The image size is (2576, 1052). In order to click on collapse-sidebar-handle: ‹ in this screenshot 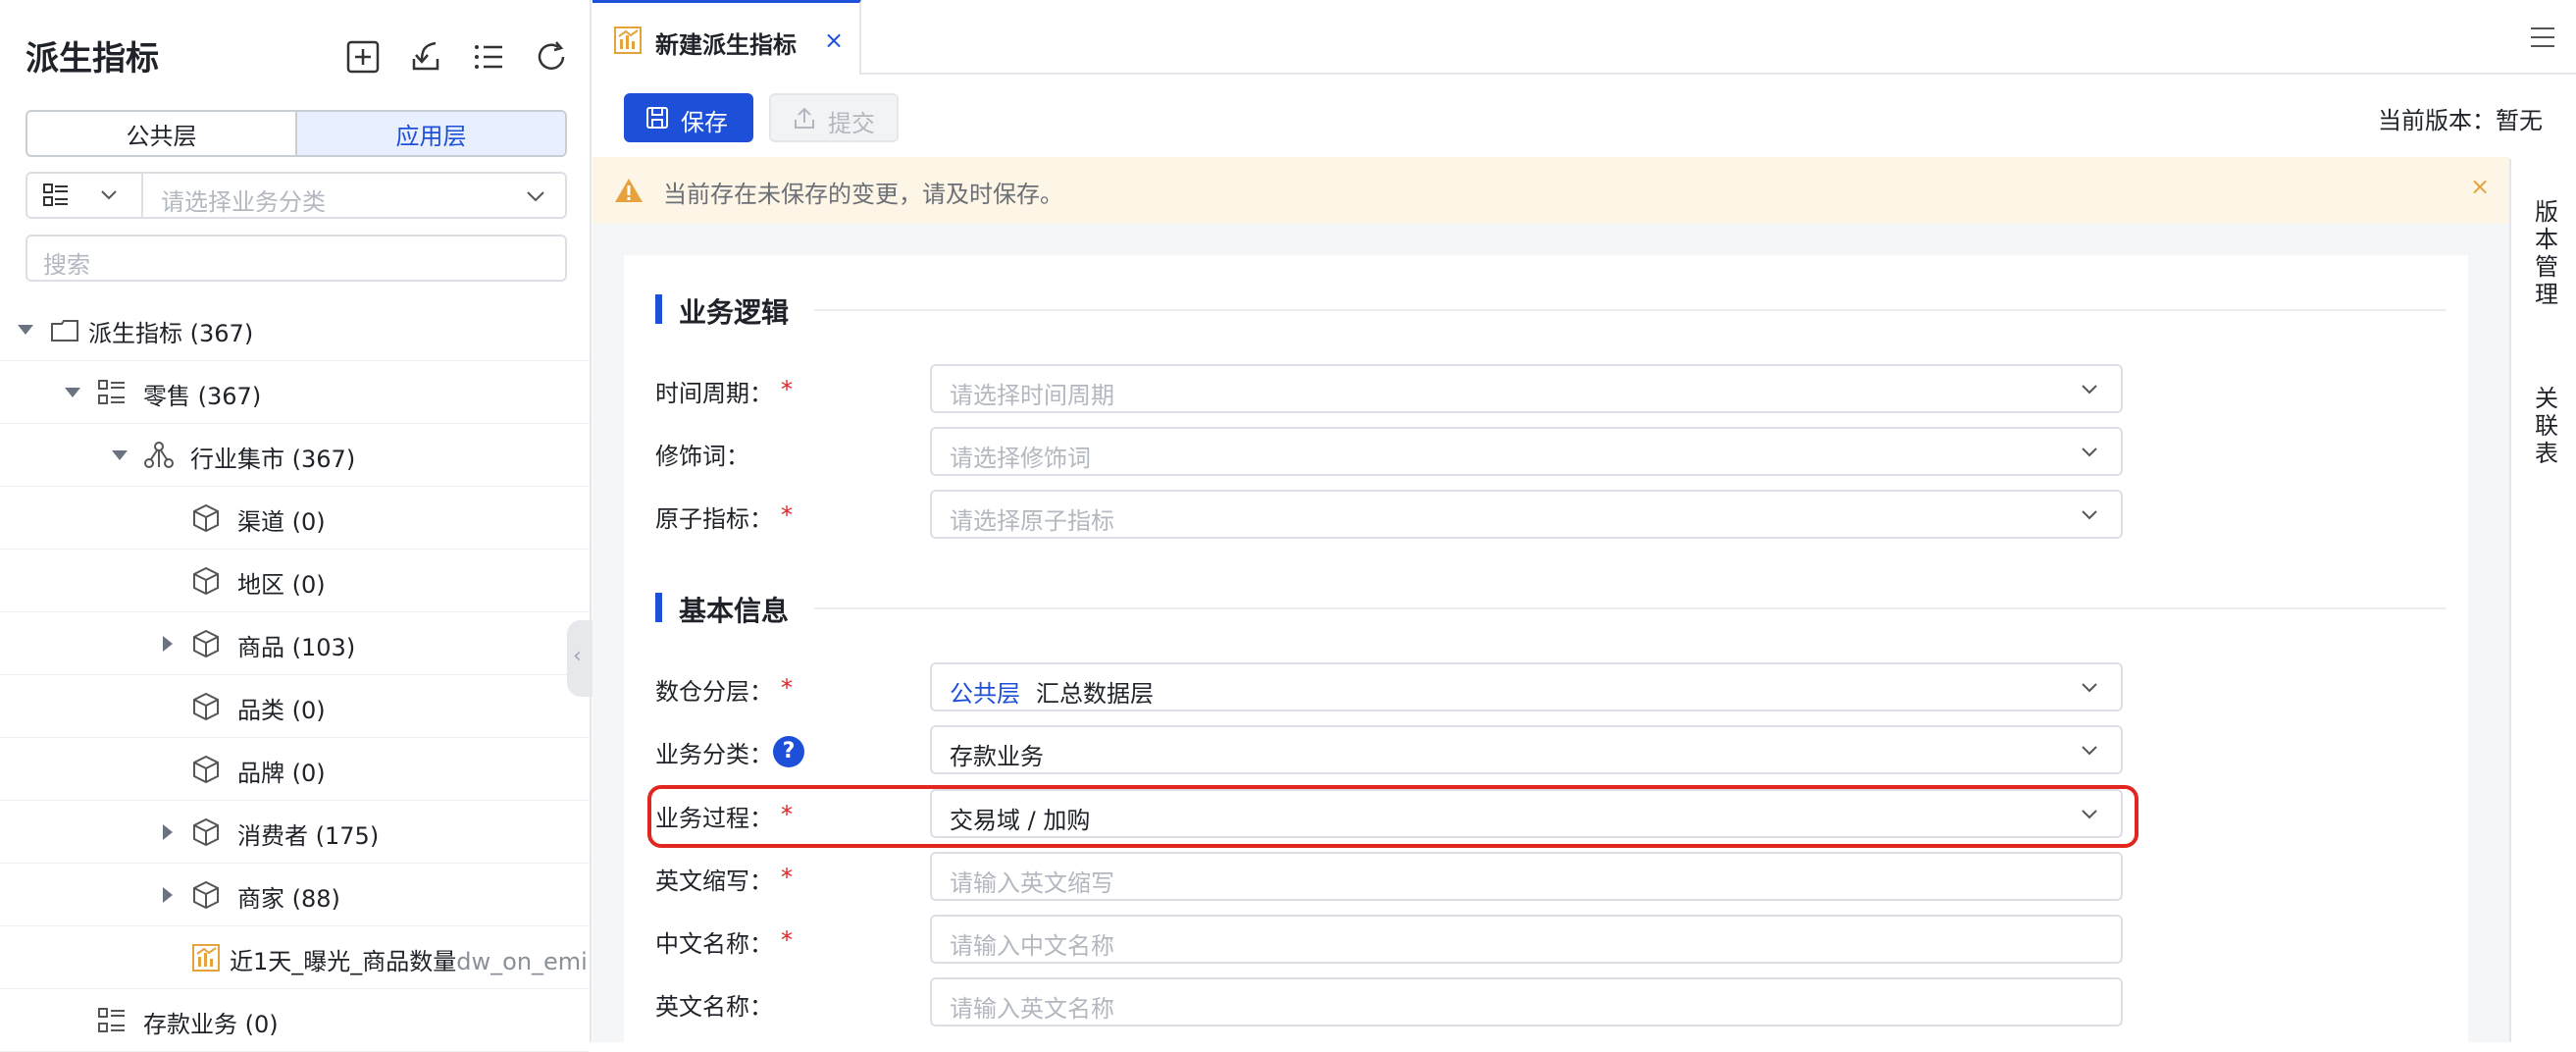, I will do `click(579, 658)`.